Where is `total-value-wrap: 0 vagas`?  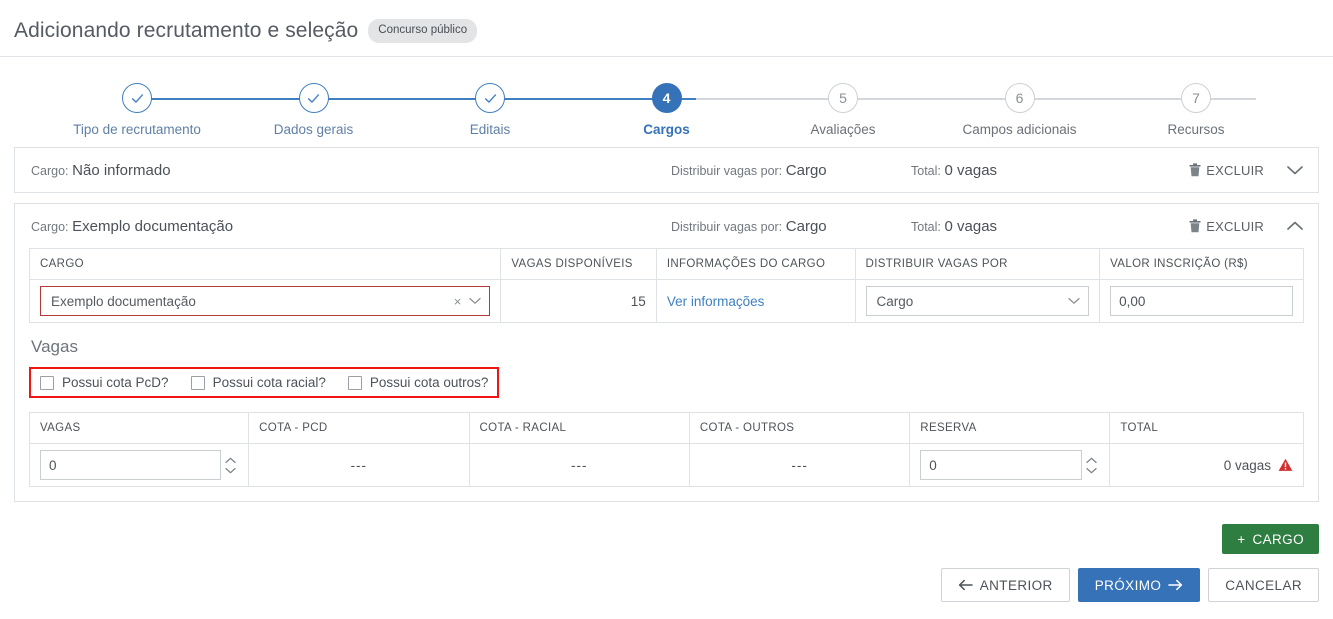 total-value-wrap: 0 vagas is located at coordinates (1206, 465).